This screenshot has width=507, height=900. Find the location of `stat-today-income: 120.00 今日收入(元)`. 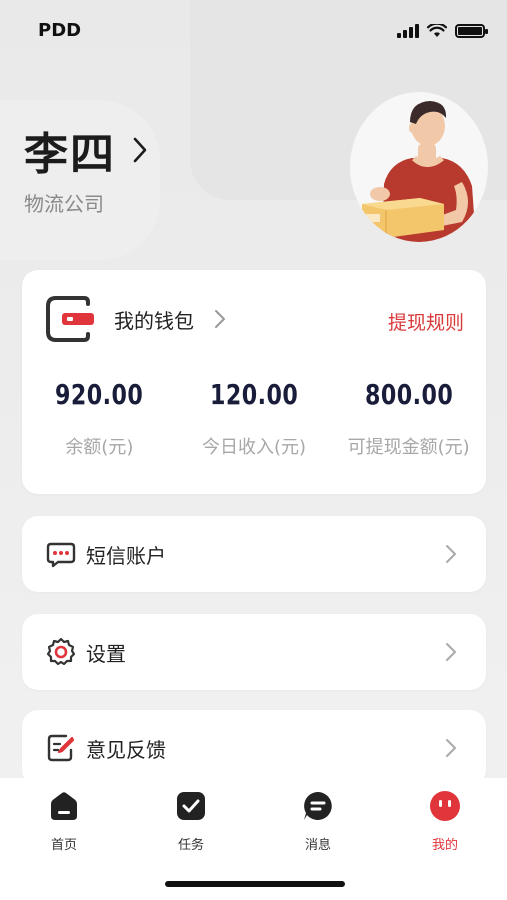

stat-today-income: 120.00 今日收入(元) is located at coordinates (254, 418).